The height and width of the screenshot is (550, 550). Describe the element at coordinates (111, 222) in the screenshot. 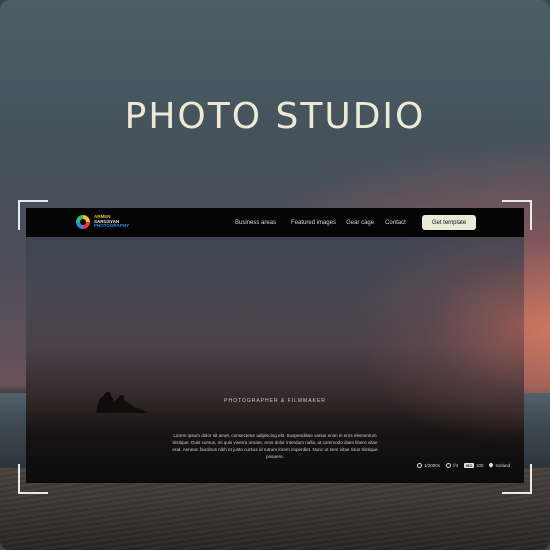

I see `logo-text: ARMEN SARGSYAN PHOTOGRAPHY` at that location.